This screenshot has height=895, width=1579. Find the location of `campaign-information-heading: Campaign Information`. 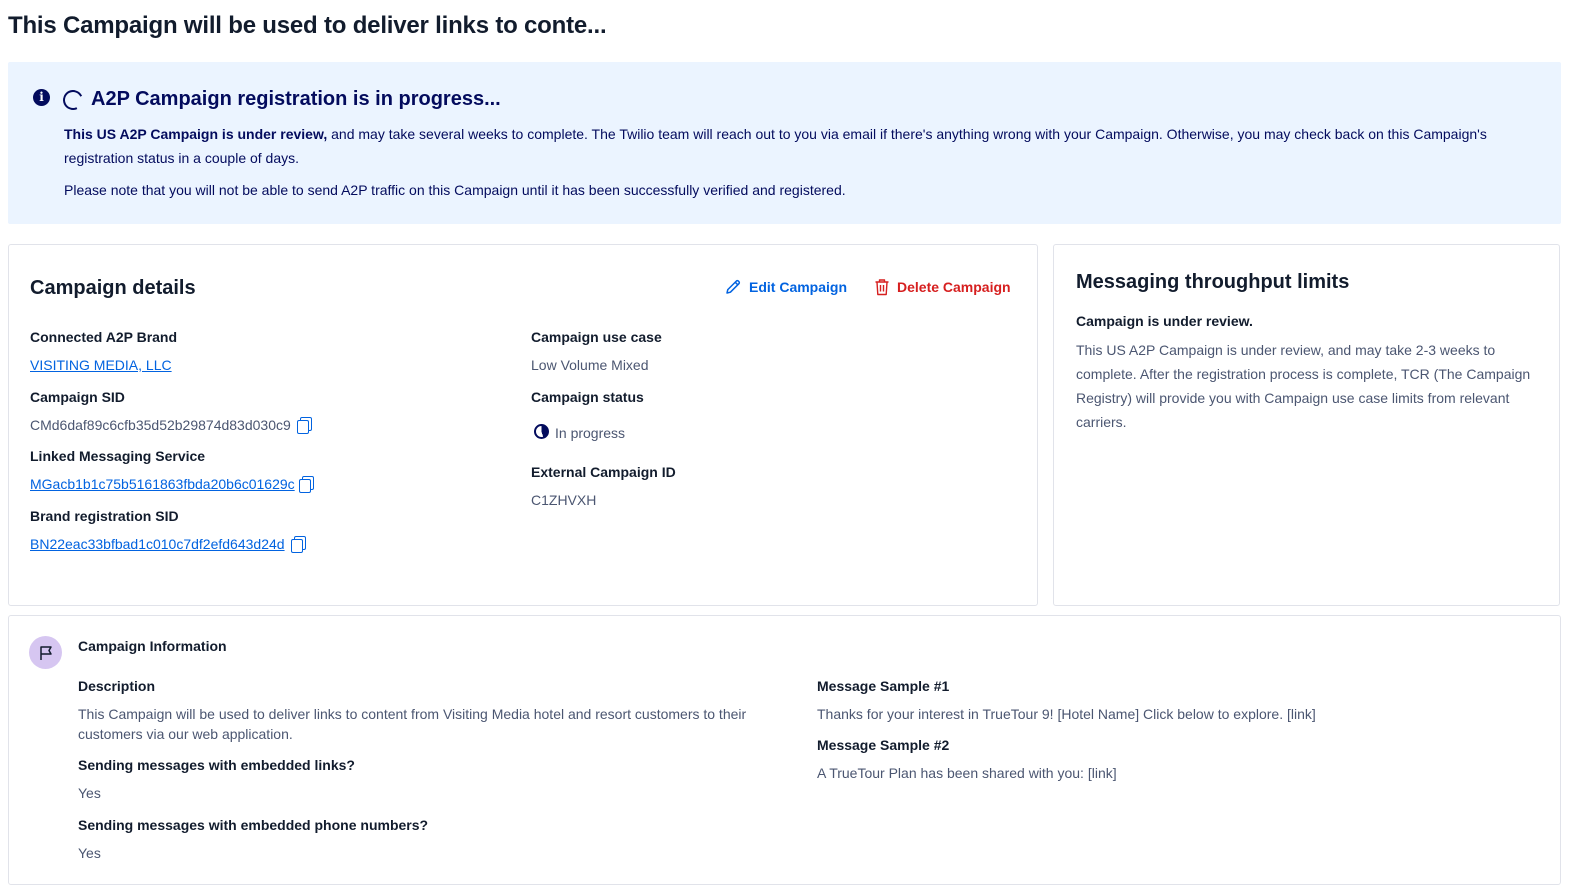

campaign-information-heading: Campaign Information is located at coordinates (152, 646).